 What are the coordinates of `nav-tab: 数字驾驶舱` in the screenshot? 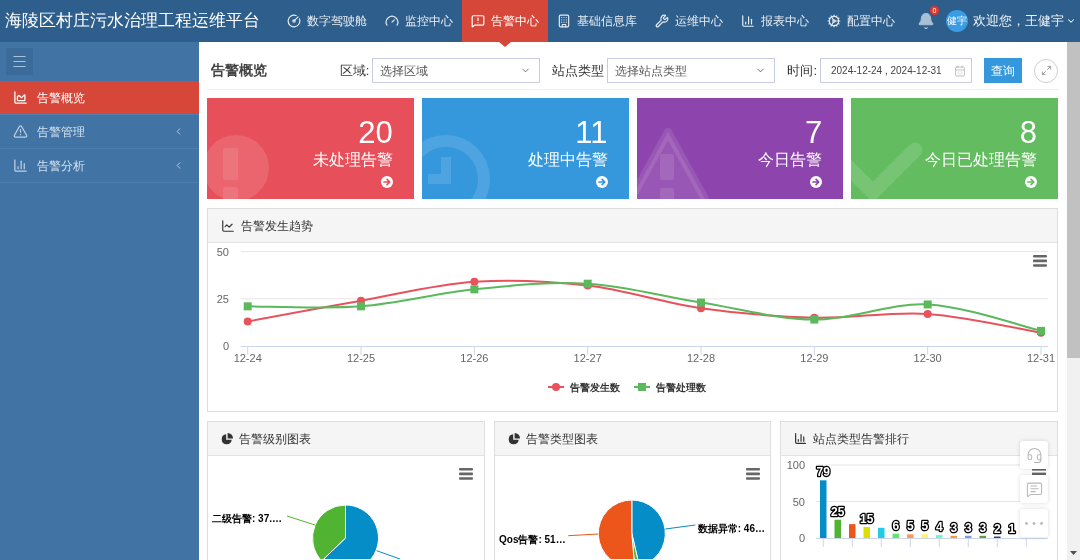 It's located at (327, 21).